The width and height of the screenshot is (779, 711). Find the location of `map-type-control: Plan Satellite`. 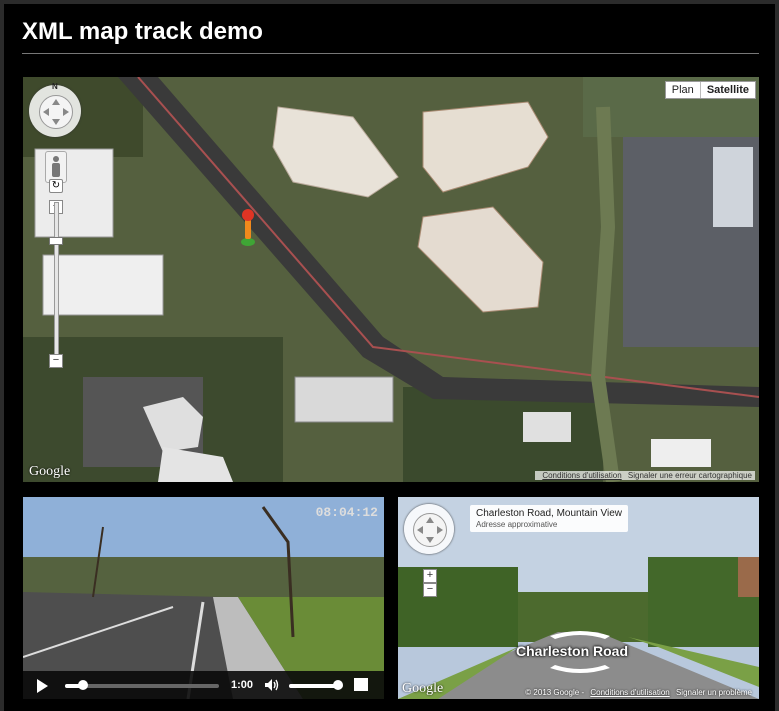

map-type-control: Plan Satellite is located at coordinates (710, 90).